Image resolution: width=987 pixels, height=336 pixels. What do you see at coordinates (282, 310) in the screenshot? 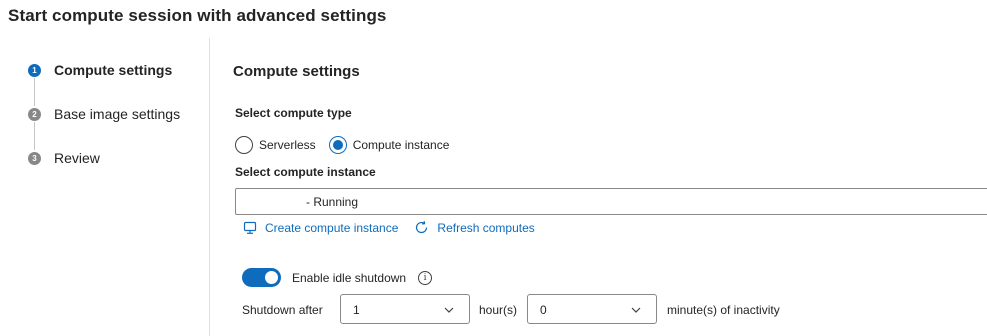
I see `shutdown-after-label: Shutdown after` at bounding box center [282, 310].